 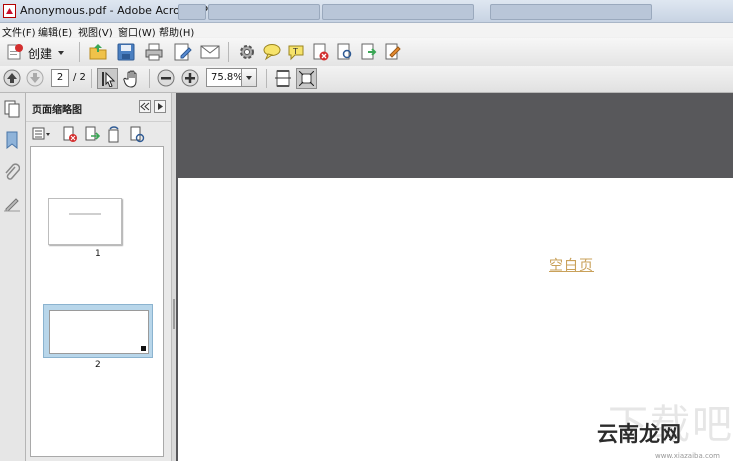 I want to click on double-chevron-left-icon, so click(x=145, y=106).